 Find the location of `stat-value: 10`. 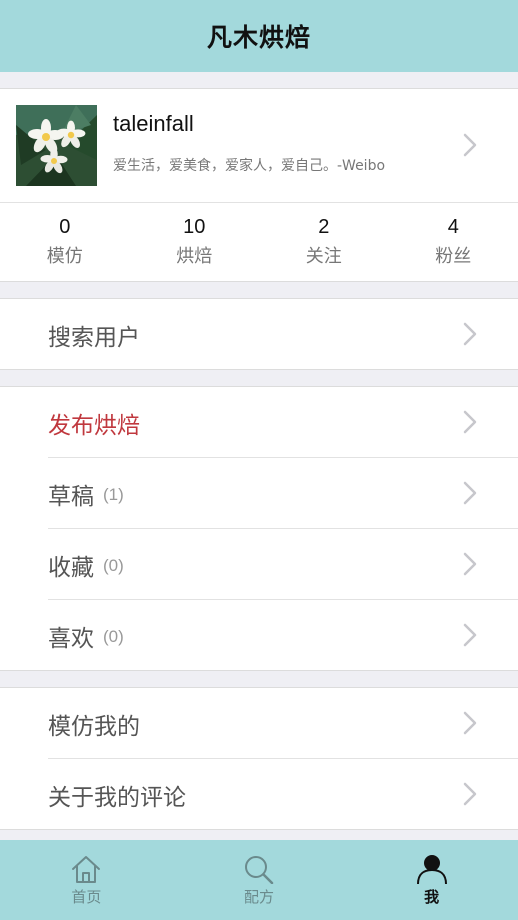

stat-value: 10 is located at coordinates (194, 227).